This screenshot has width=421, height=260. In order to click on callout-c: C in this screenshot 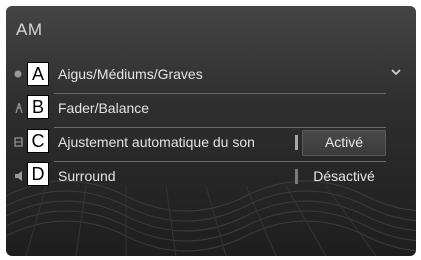, I will do `click(38, 141)`.